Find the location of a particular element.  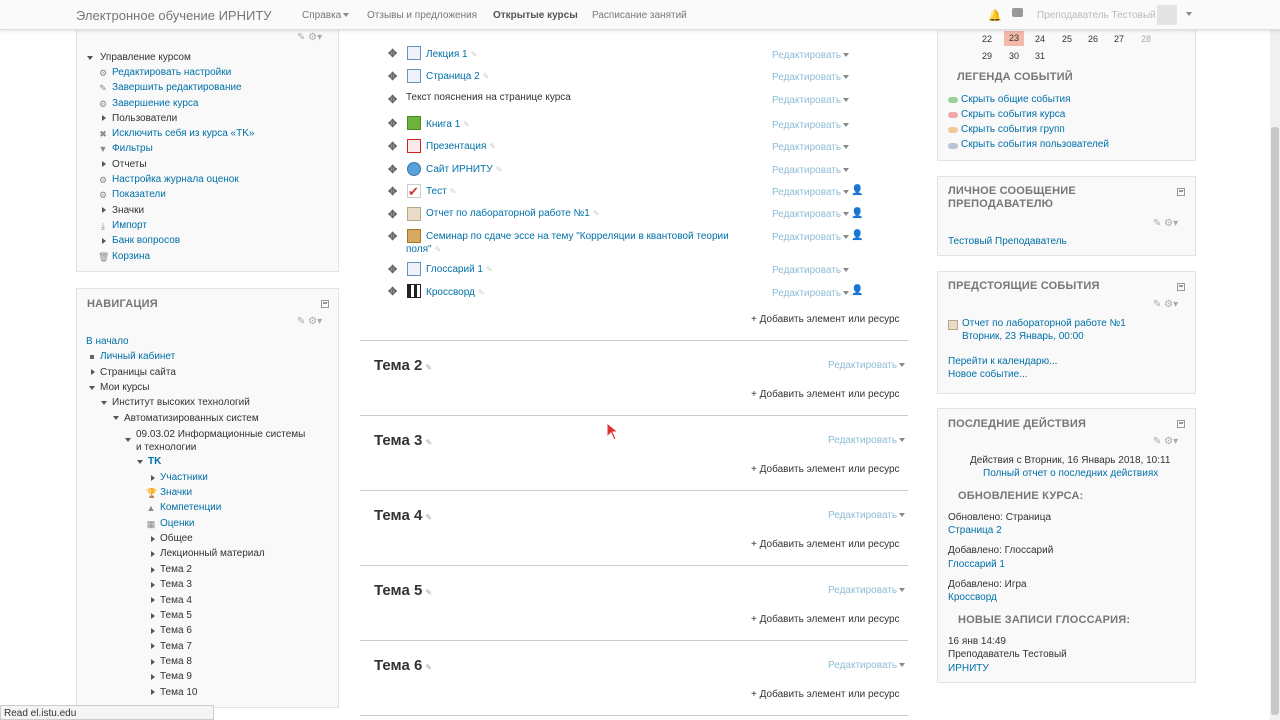

menu-schedule: Расписание занятий is located at coordinates (639, 15).